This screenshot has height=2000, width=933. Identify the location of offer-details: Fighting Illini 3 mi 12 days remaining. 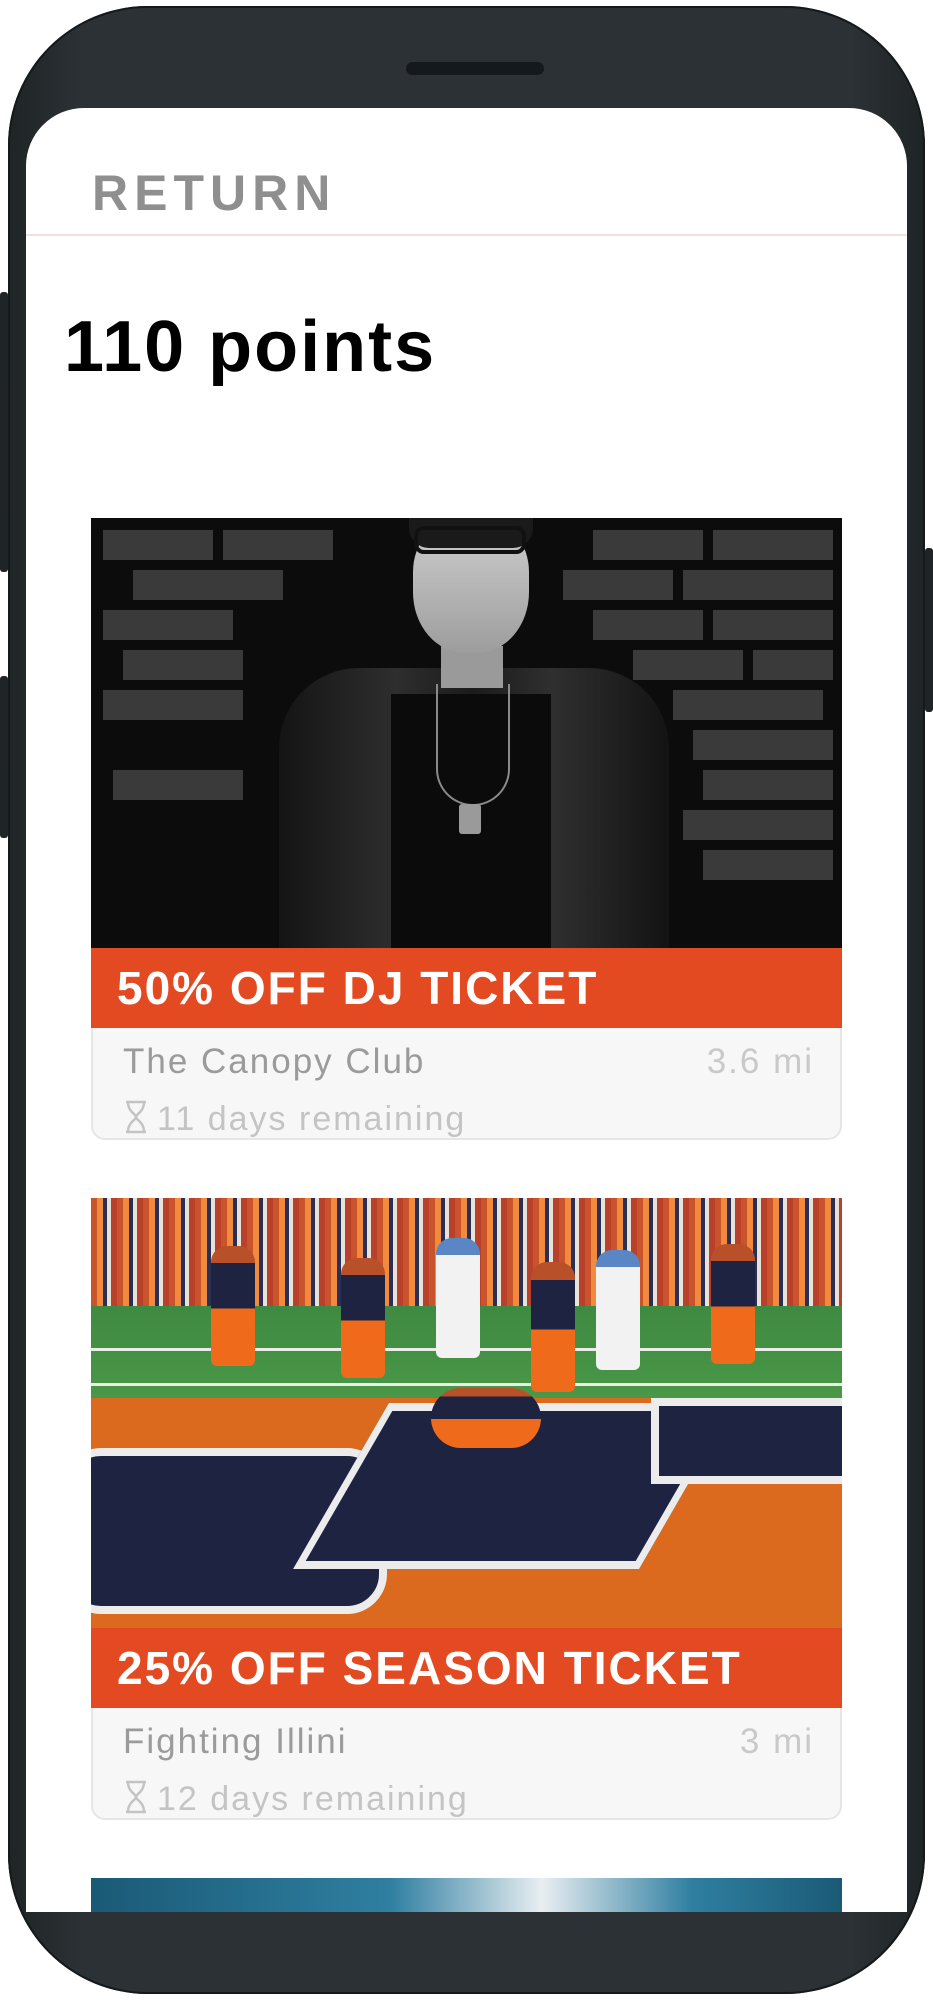
(466, 1764).